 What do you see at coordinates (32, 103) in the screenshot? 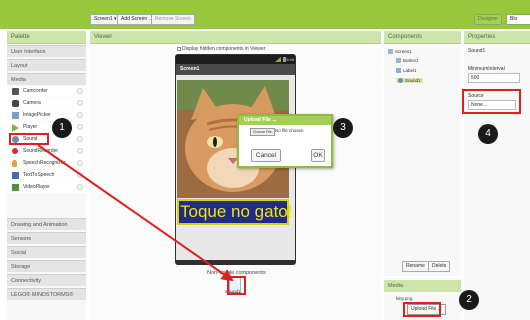
I see `palette-item-label: Camera` at bounding box center [32, 103].